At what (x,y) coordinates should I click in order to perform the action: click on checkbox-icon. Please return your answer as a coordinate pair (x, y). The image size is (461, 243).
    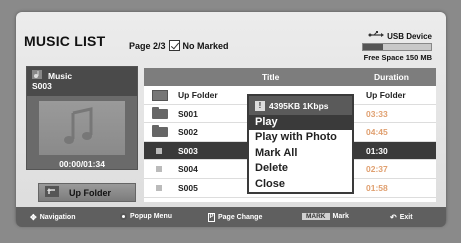
    Looking at the image, I should click on (174, 45).